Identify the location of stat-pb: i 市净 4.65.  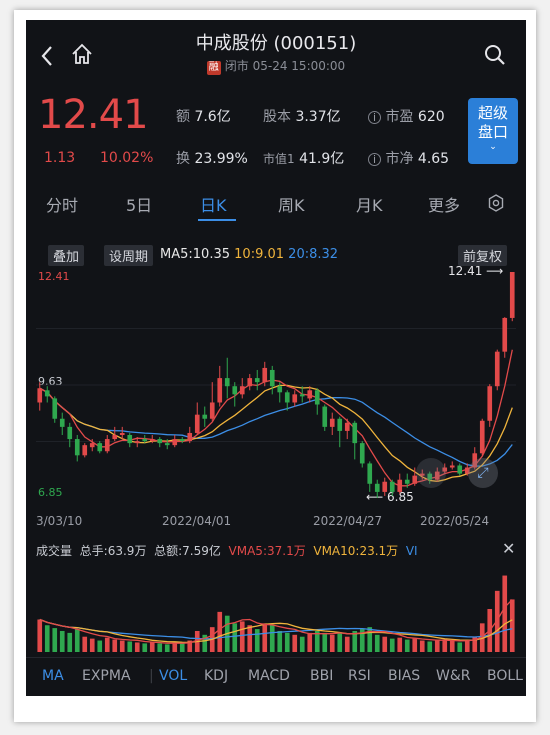
(408, 158).